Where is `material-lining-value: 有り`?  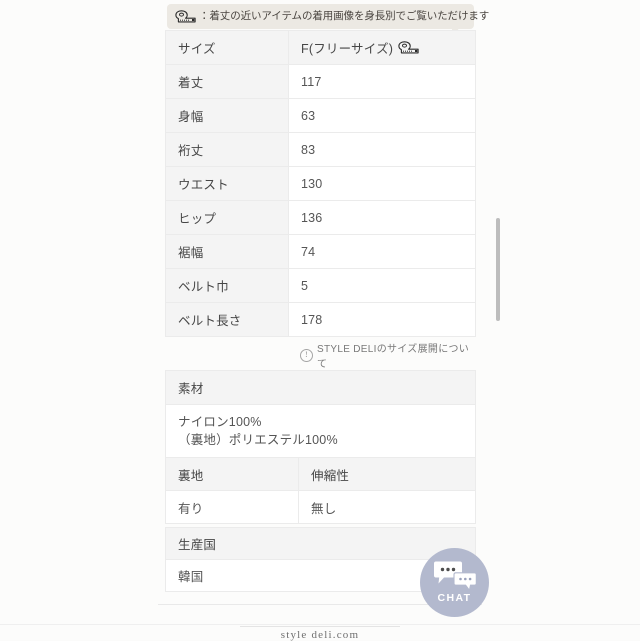
material-lining-value: 有り is located at coordinates (232, 507).